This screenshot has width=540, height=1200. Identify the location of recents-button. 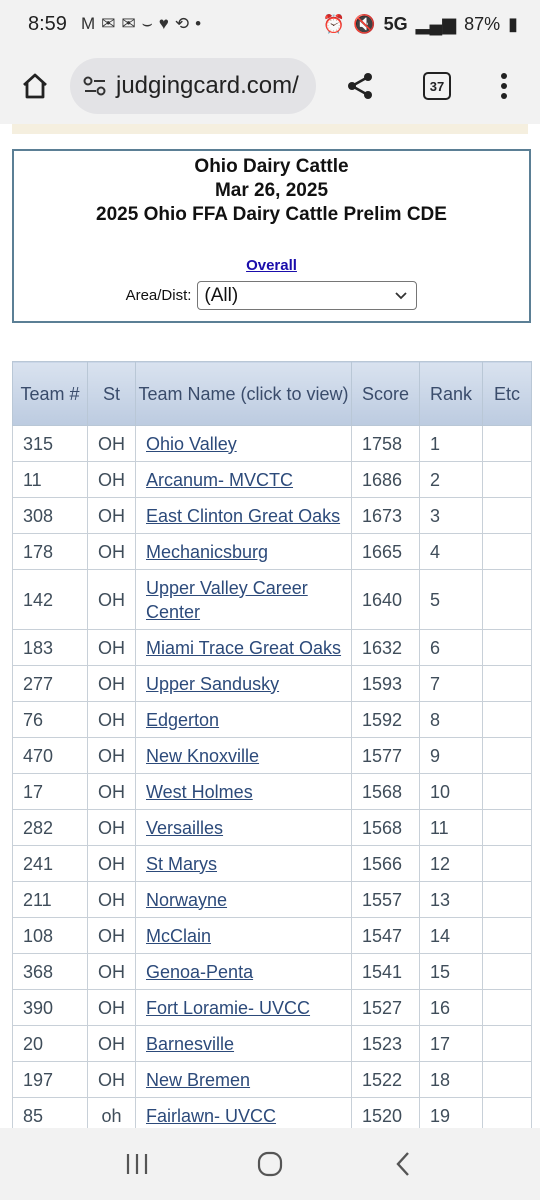
(137, 1164).